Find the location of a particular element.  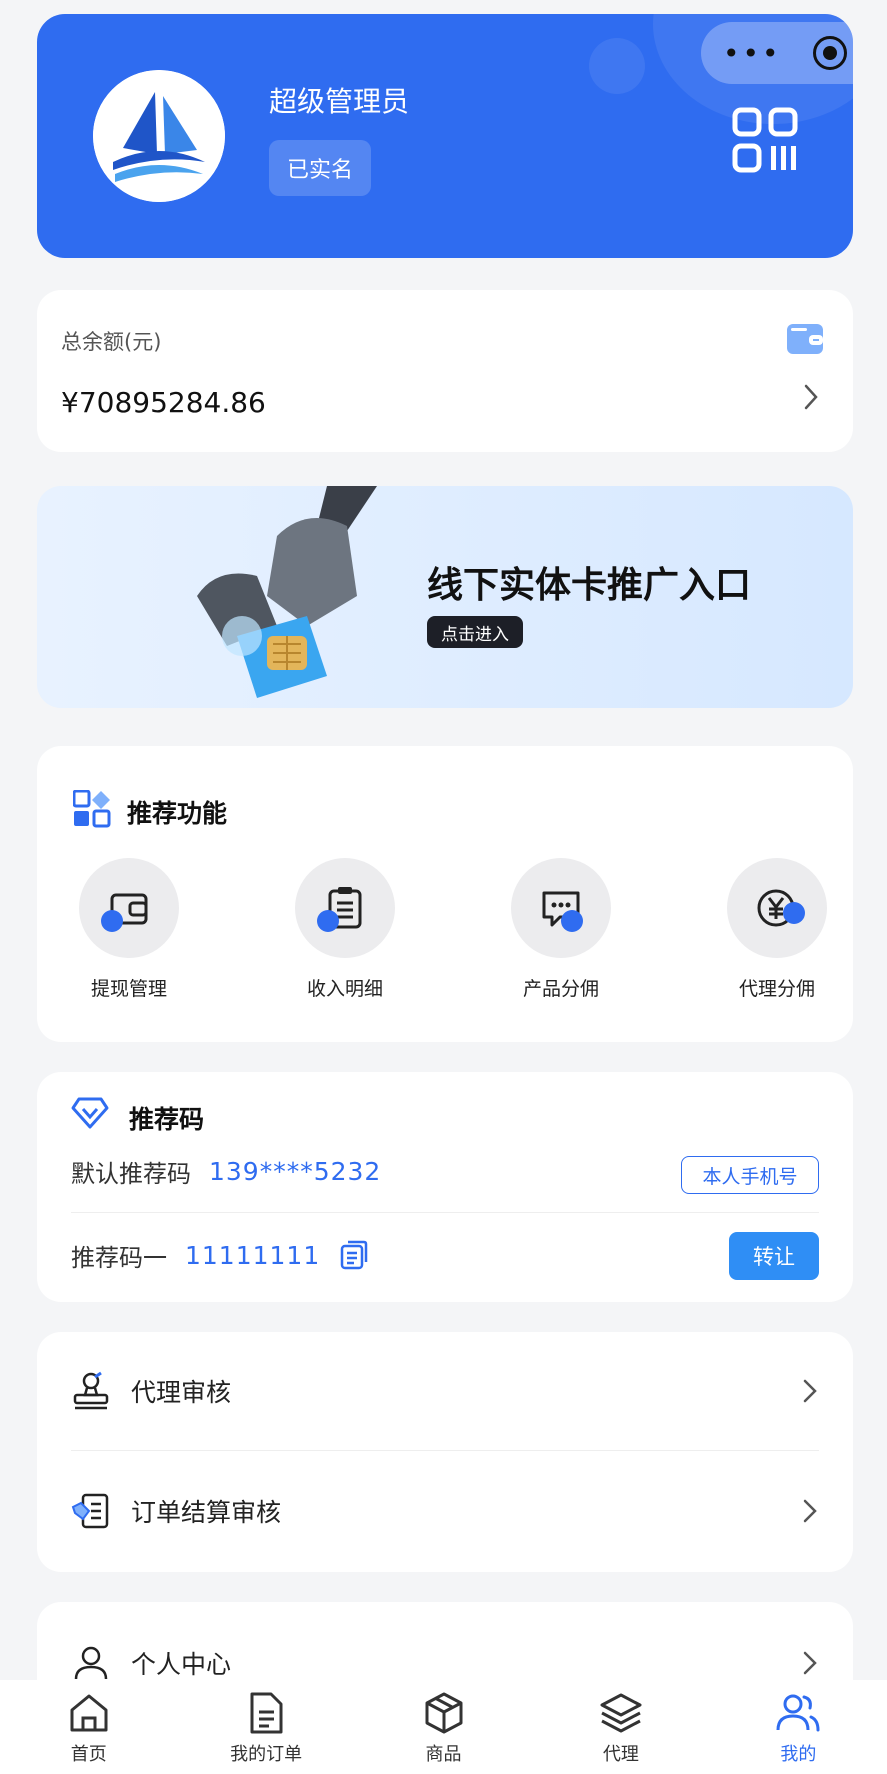

profile-header: 超级管理员 已实名 ••• is located at coordinates (445, 136).